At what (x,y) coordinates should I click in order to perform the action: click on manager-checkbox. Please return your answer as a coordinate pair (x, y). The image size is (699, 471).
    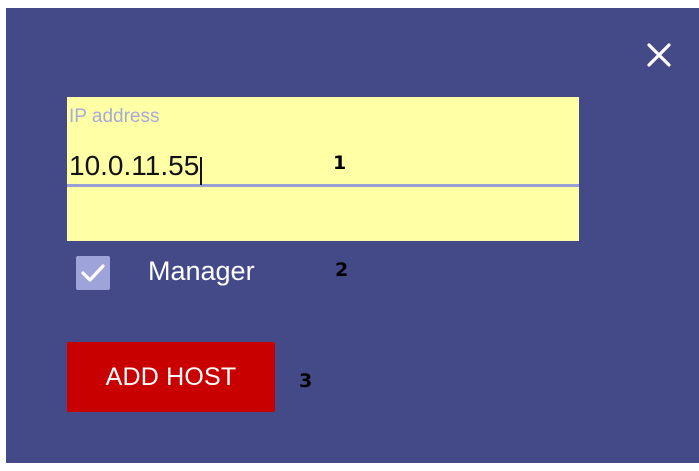
    Looking at the image, I should click on (93, 273).